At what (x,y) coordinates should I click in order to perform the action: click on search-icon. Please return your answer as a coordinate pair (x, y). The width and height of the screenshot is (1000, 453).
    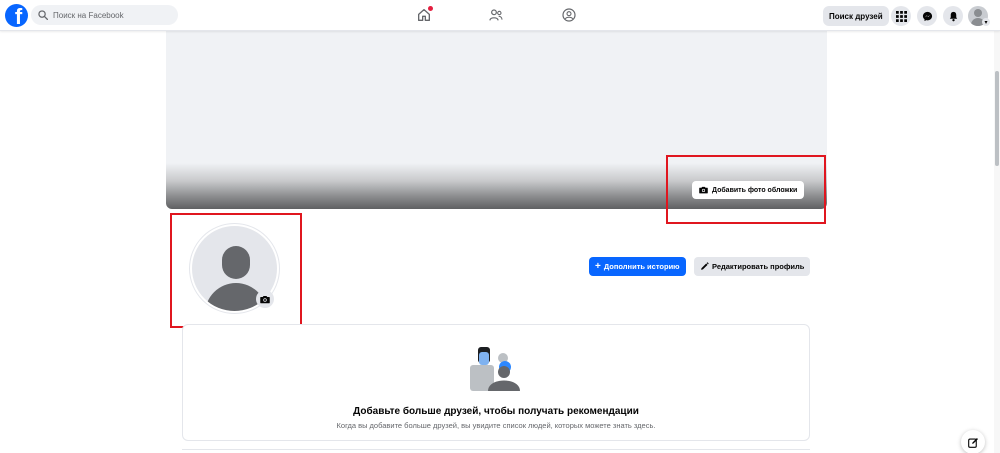
    Looking at the image, I should click on (43, 15).